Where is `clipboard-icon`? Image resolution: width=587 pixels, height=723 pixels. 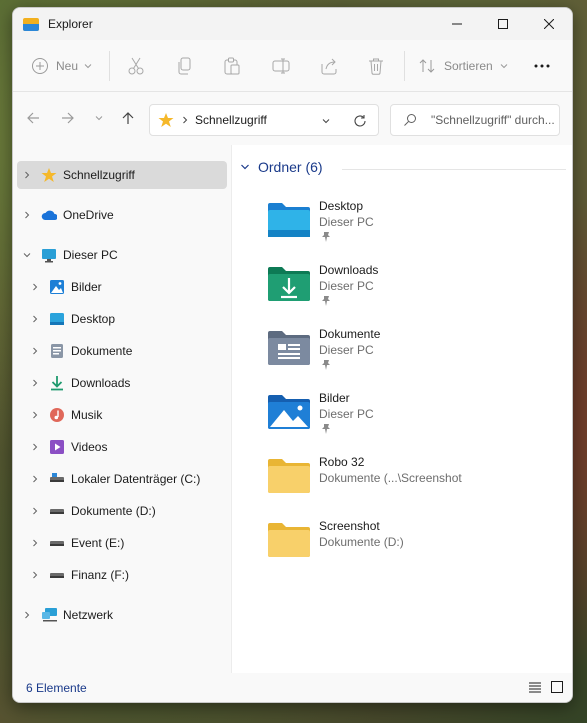
clipboard-icon is located at coordinates (232, 66).